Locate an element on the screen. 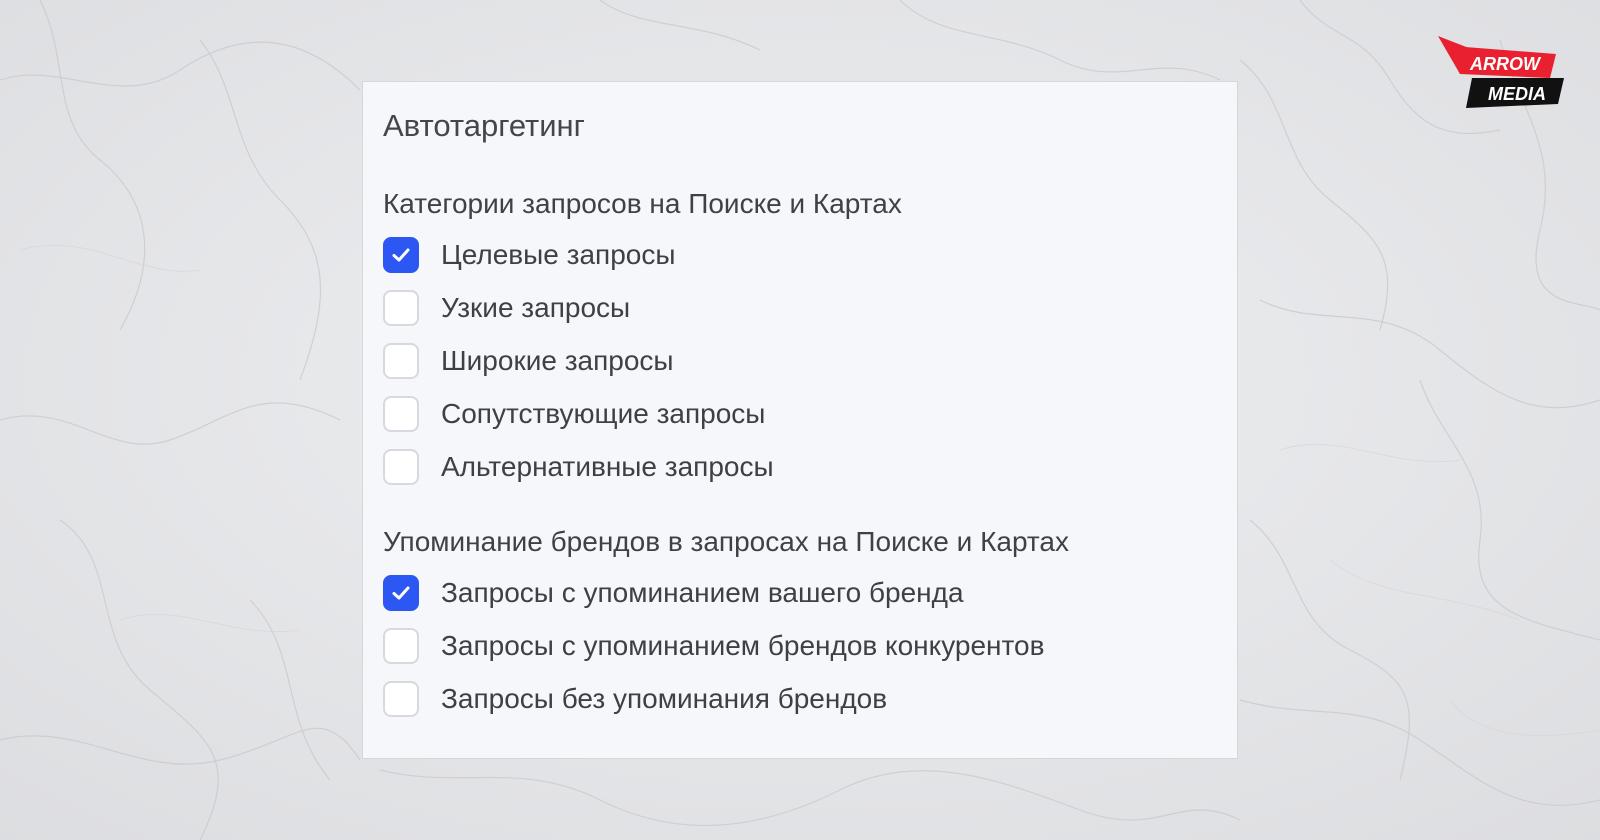 This screenshot has width=1600, height=840. checkbox-related-queries is located at coordinates (401, 413).